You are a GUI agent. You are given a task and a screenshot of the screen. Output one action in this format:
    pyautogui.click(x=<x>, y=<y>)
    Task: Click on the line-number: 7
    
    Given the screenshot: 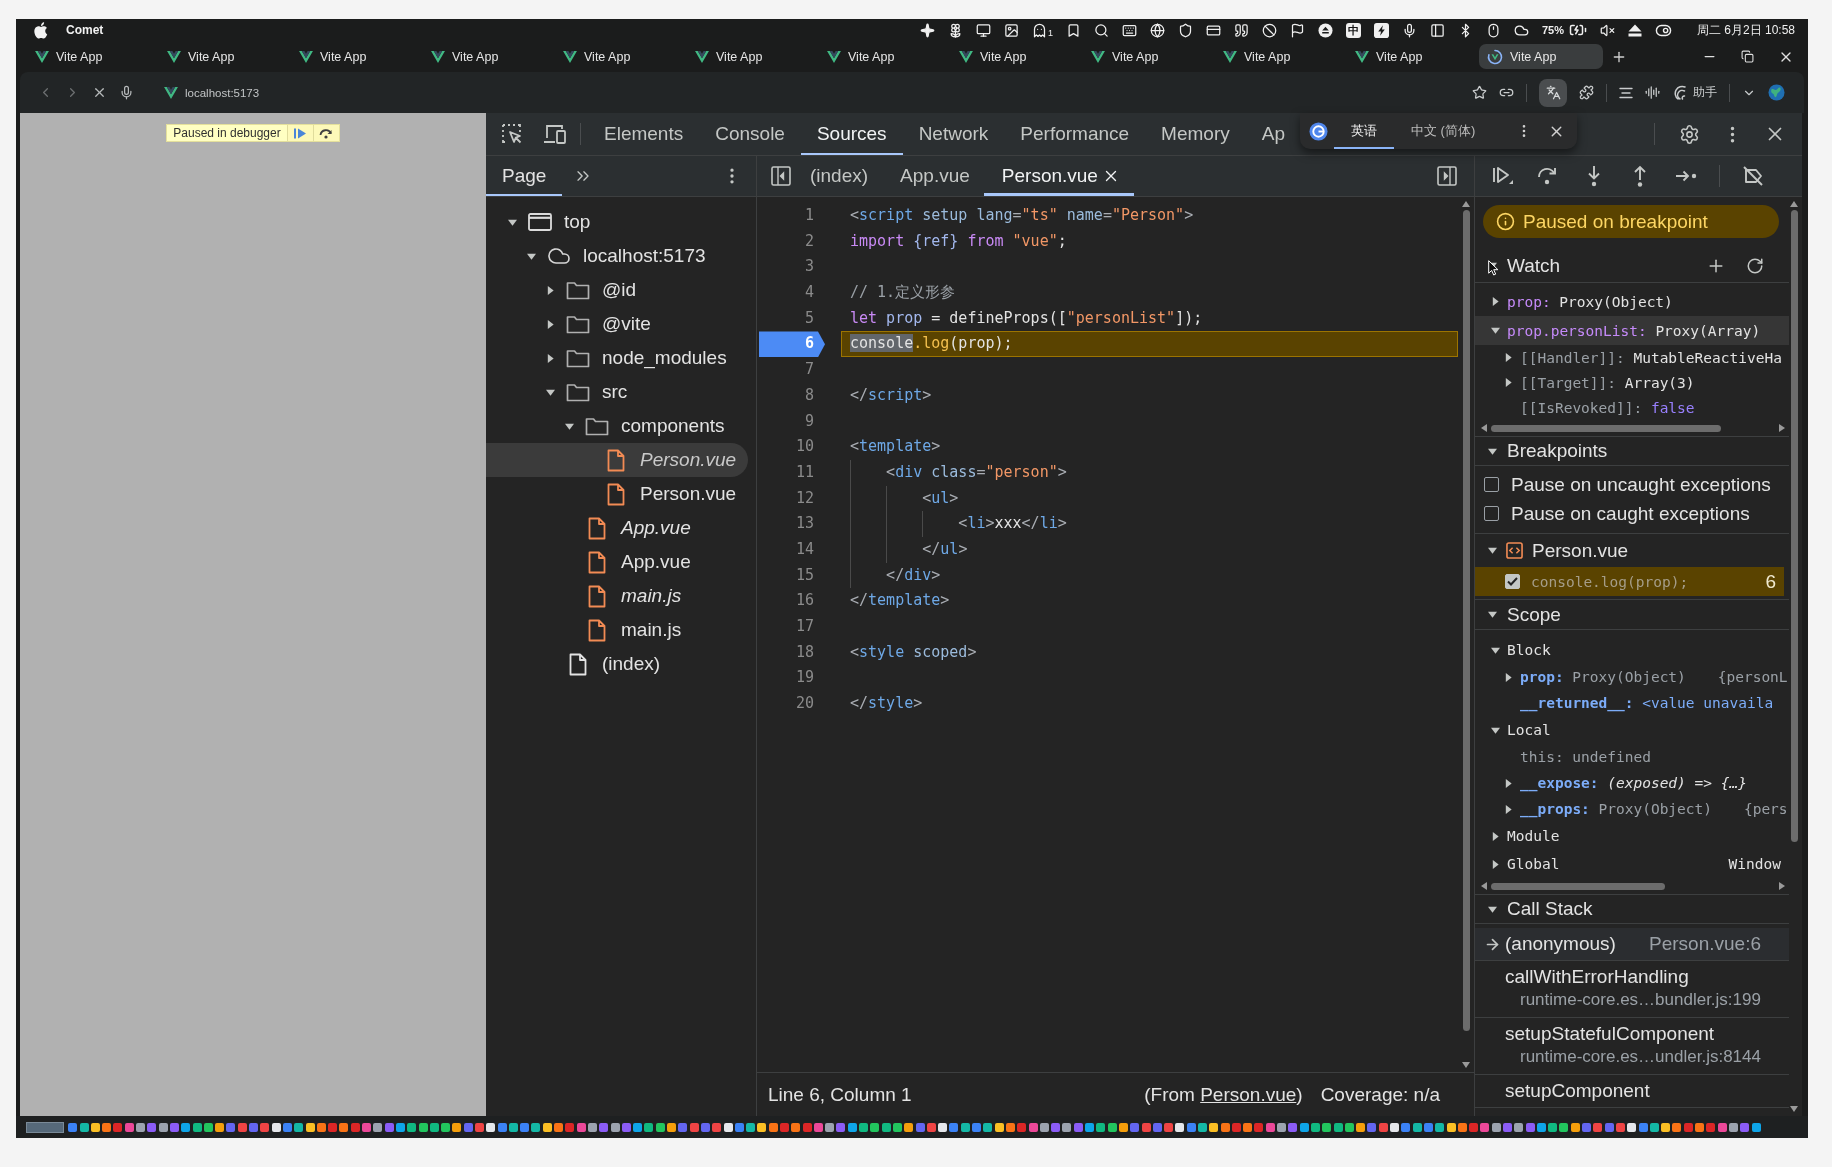 What is the action you would take?
    pyautogui.click(x=792, y=370)
    